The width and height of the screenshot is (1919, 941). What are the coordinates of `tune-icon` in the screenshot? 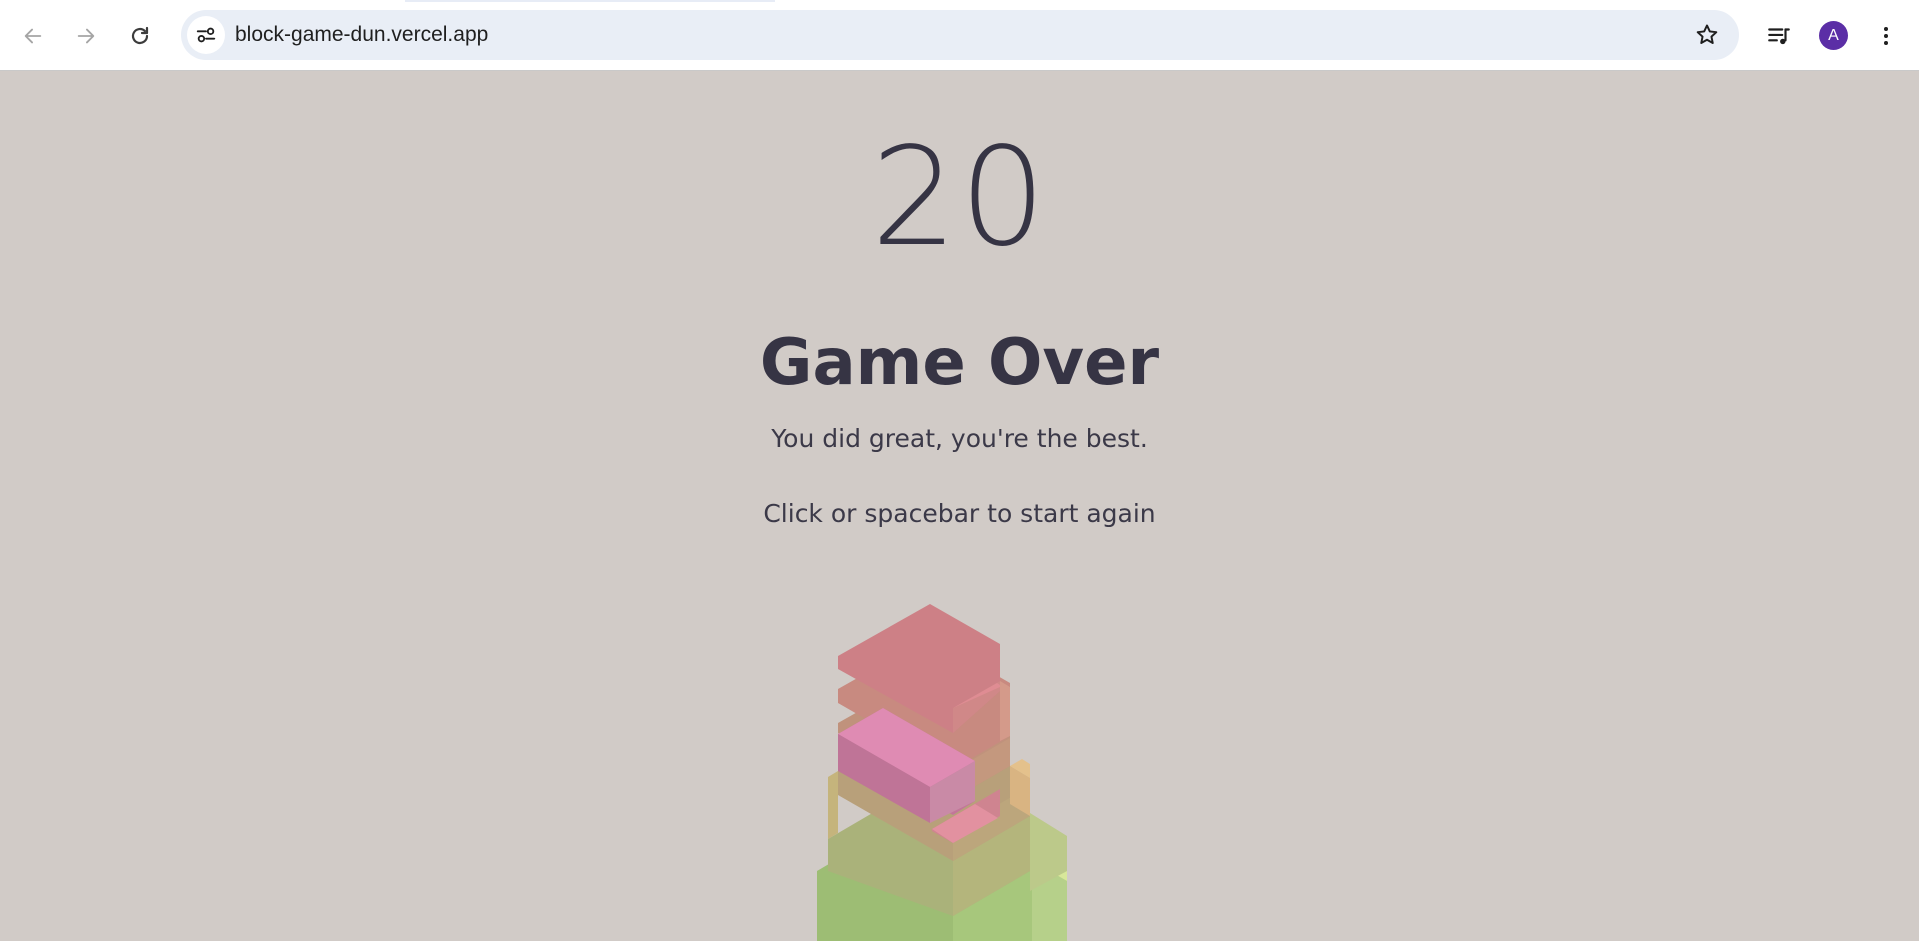 It's located at (206, 35).